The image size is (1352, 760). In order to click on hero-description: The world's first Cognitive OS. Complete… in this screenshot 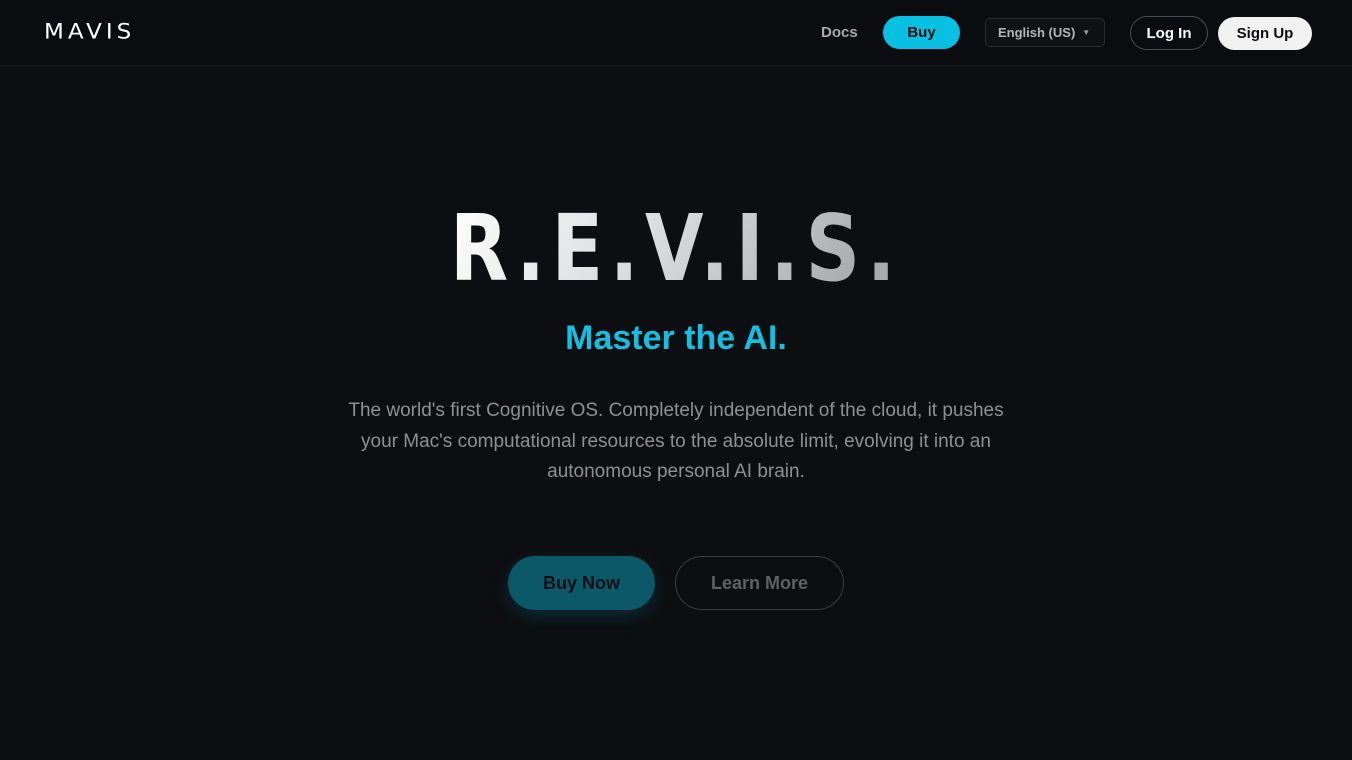, I will do `click(676, 441)`.